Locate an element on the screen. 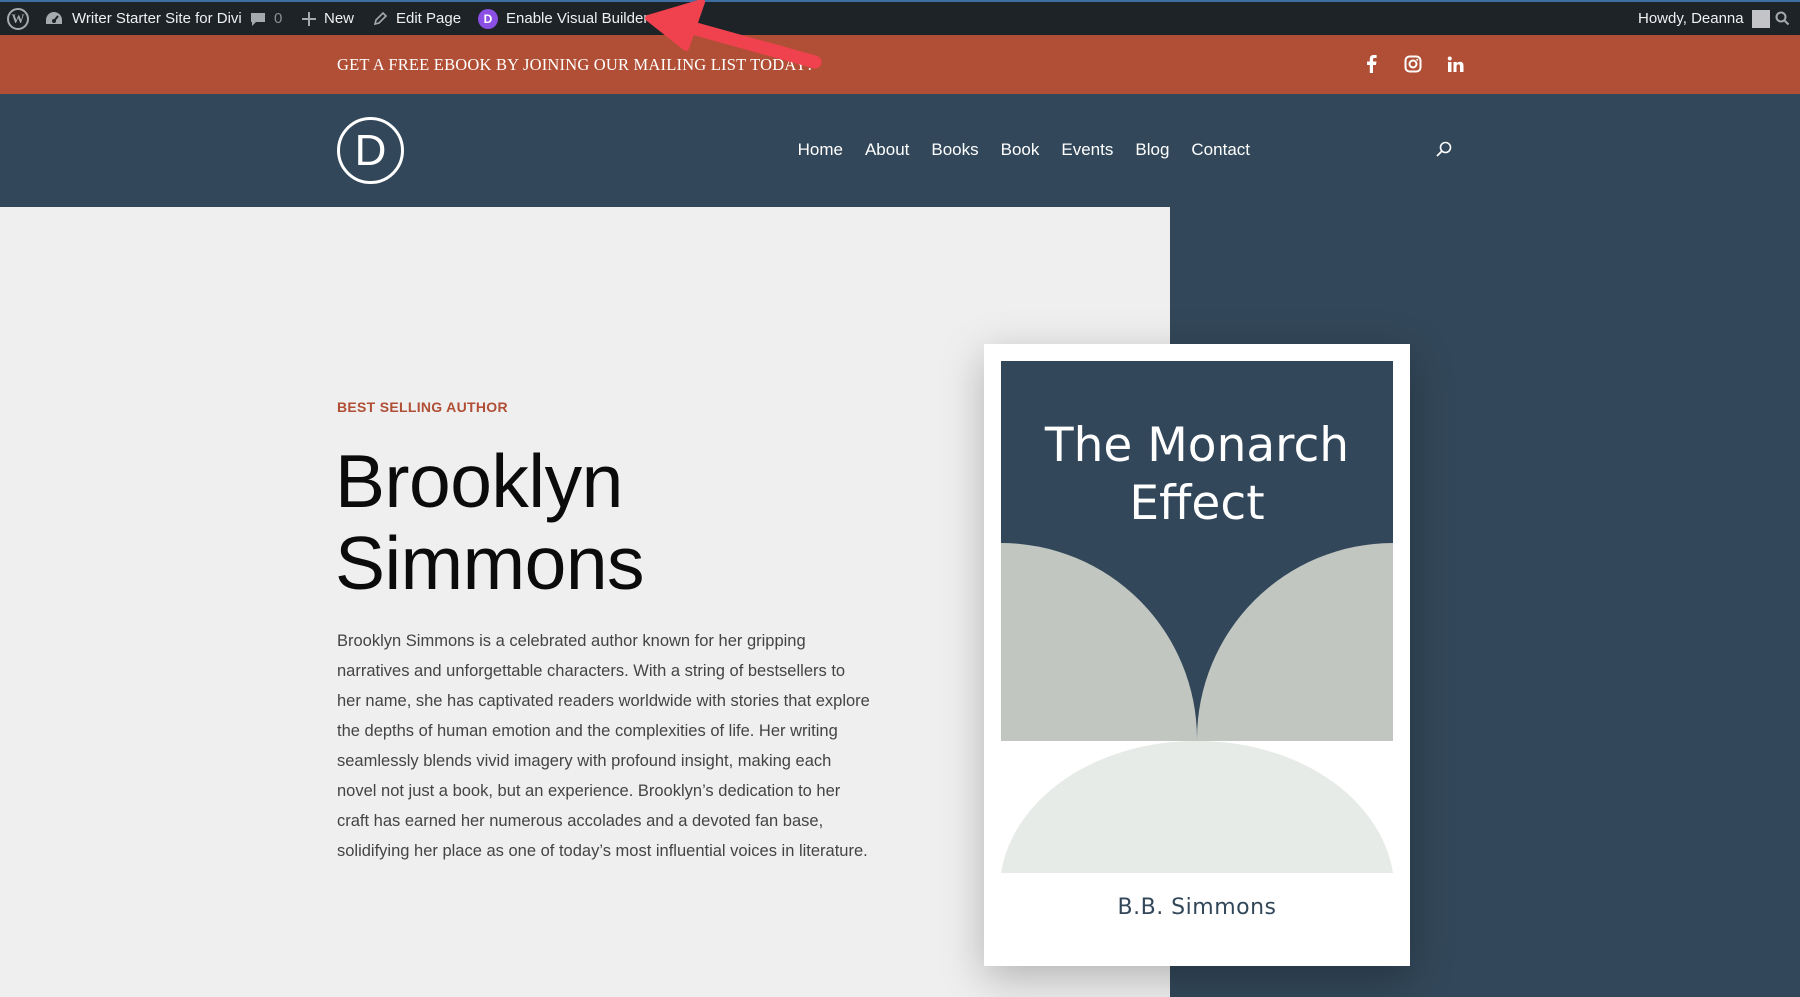  instagram-icon is located at coordinates (1413, 64).